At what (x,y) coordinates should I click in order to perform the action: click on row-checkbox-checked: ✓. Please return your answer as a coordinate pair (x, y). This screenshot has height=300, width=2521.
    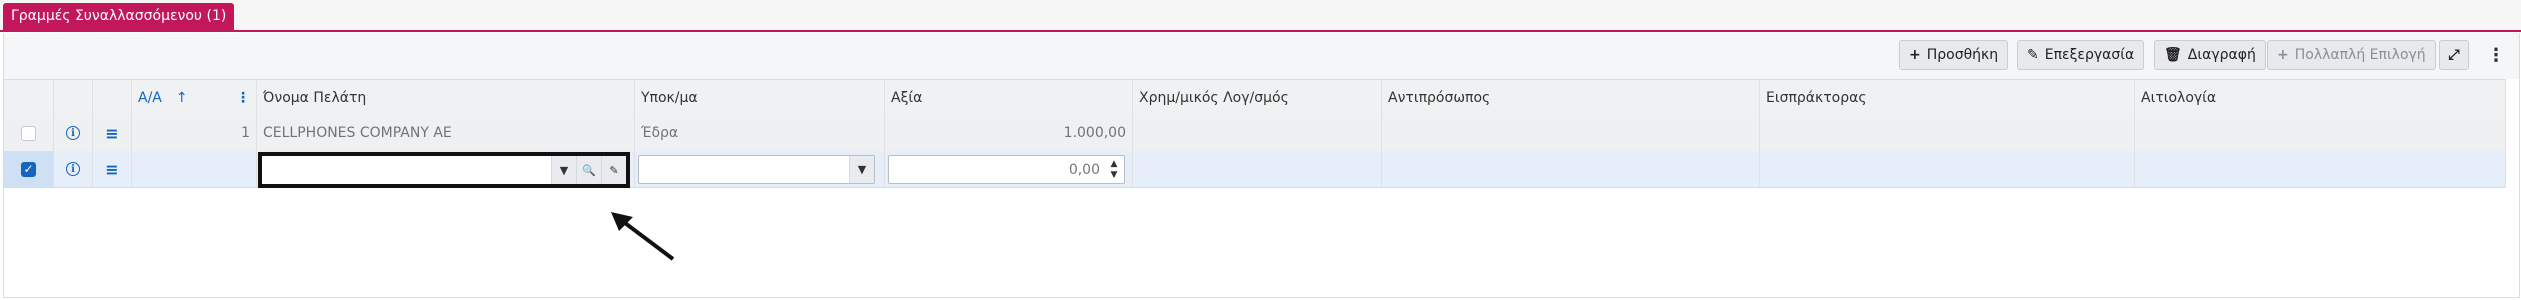
    Looking at the image, I should click on (28, 169).